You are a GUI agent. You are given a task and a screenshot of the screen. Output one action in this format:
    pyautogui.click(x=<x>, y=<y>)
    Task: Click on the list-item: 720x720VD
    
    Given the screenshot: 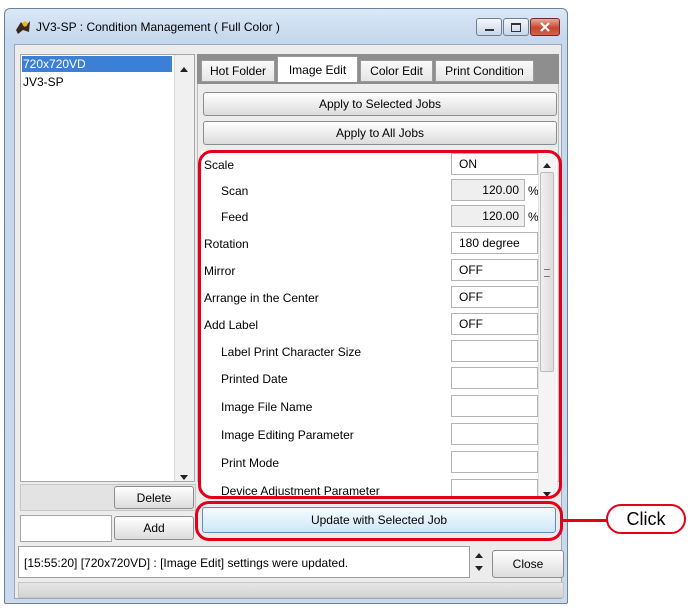 What is the action you would take?
    pyautogui.click(x=97, y=64)
    